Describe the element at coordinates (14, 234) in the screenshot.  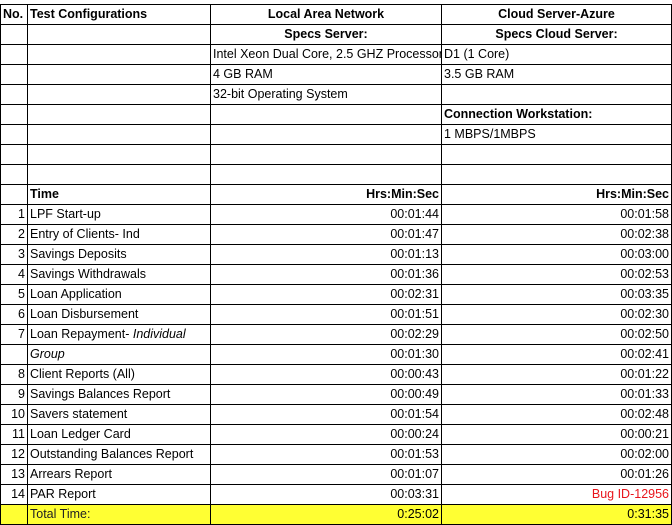
I see `row-number: 2` at that location.